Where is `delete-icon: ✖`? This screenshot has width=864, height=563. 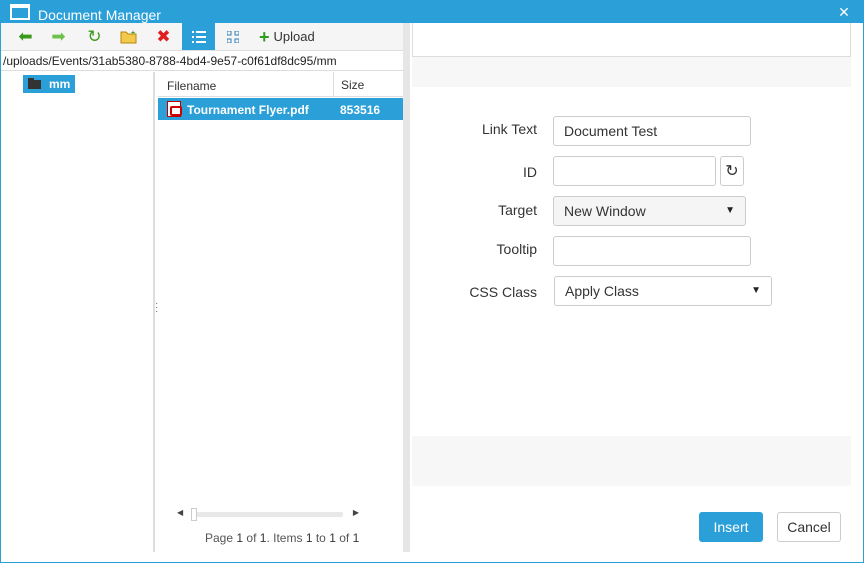 delete-icon: ✖ is located at coordinates (163, 36).